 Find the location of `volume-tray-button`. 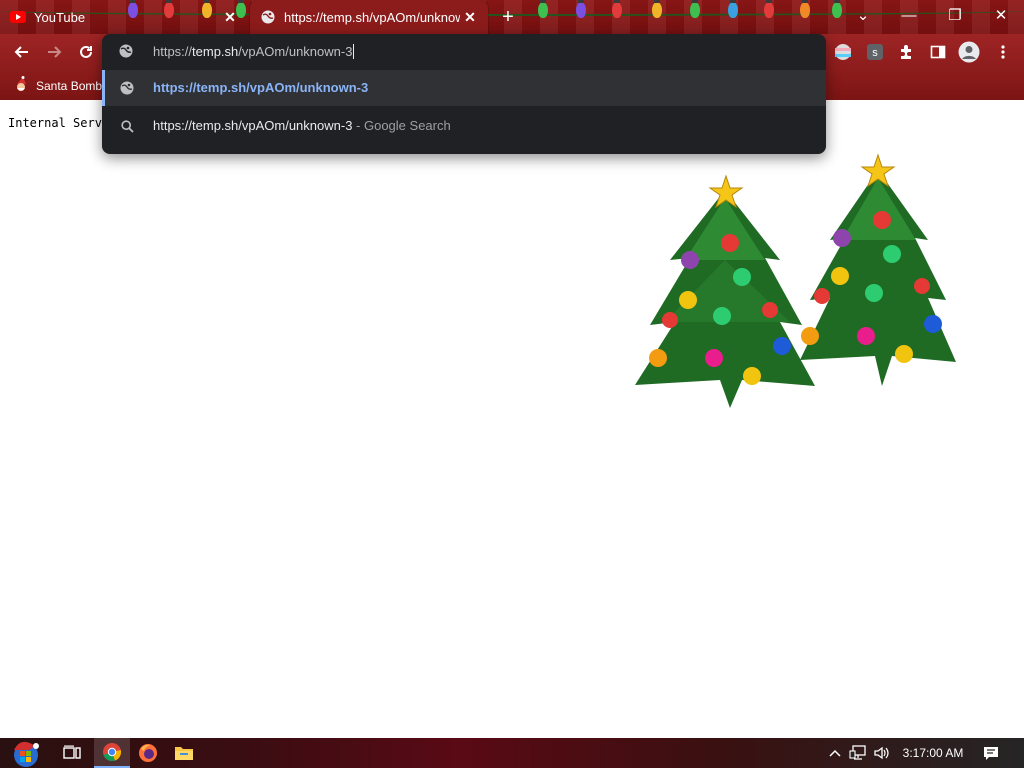

volume-tray-button is located at coordinates (882, 753).